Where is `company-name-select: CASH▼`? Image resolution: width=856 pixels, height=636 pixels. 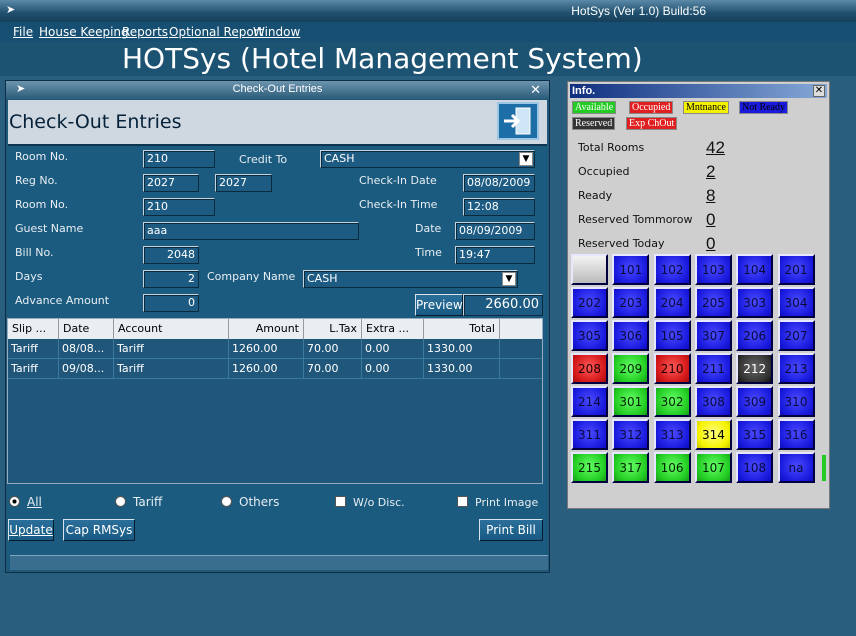 company-name-select: CASH▼ is located at coordinates (410, 279).